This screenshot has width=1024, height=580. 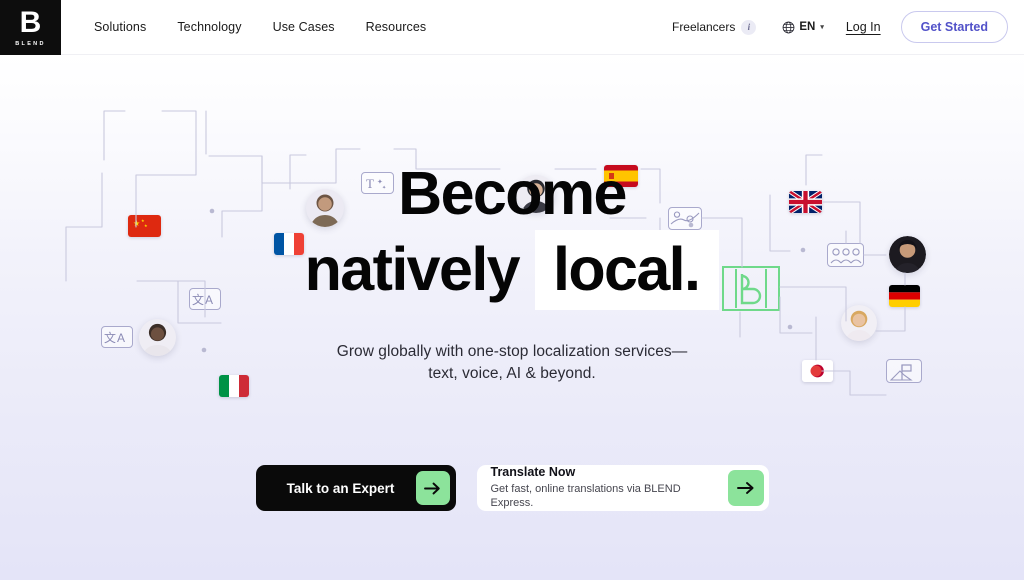 I want to click on language-code: EN, so click(x=807, y=27).